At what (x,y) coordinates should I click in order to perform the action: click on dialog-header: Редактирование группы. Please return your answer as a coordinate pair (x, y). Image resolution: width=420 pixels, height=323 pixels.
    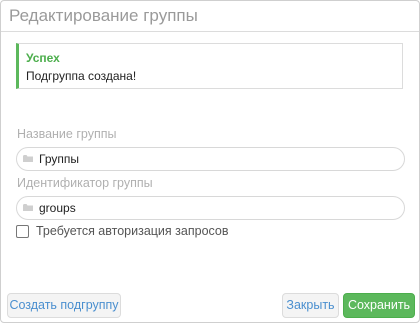
    Looking at the image, I should click on (210, 16).